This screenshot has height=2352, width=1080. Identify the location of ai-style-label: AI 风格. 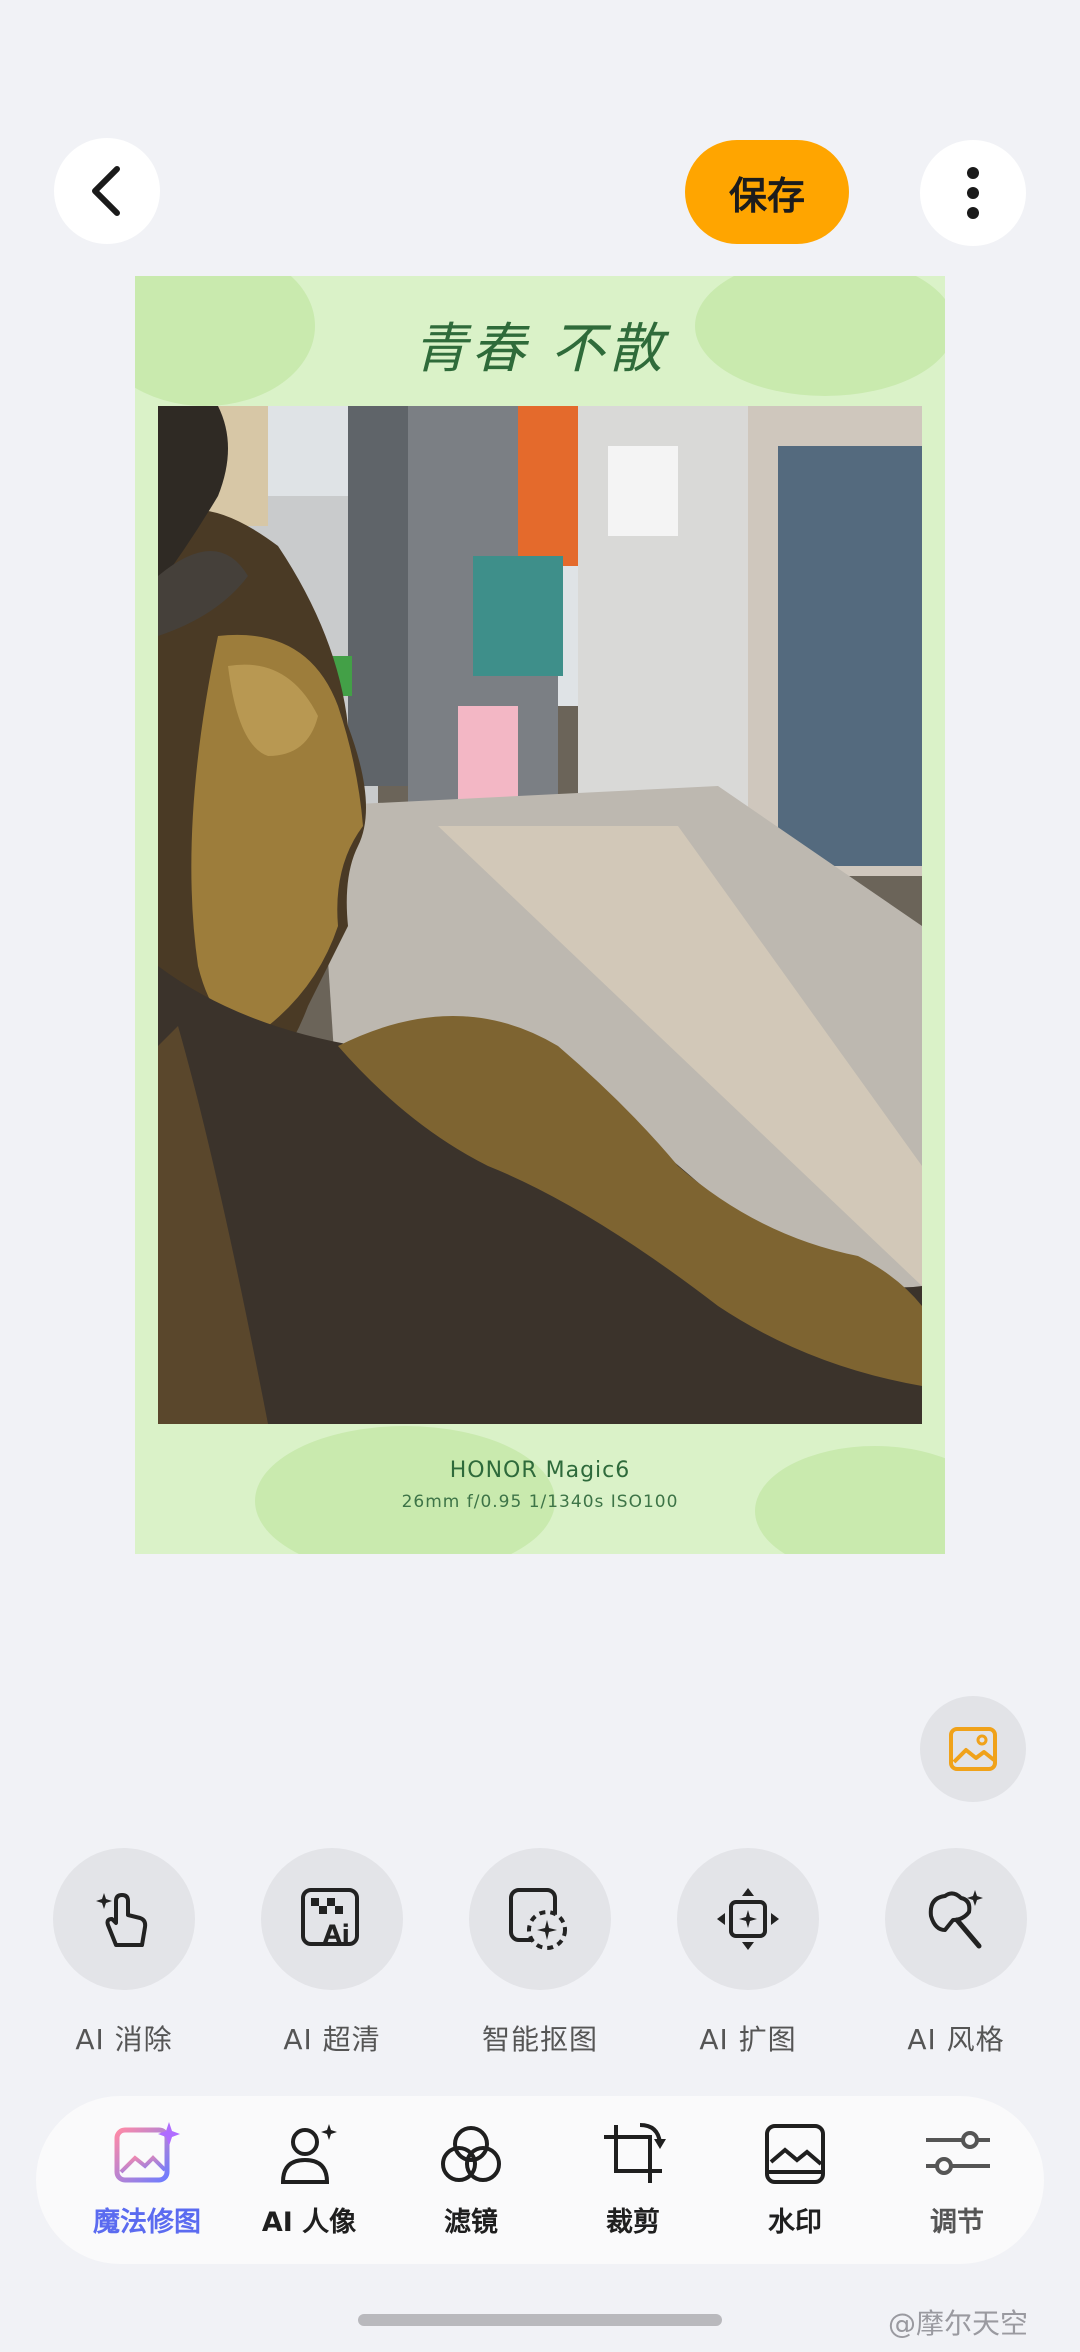
(956, 2039).